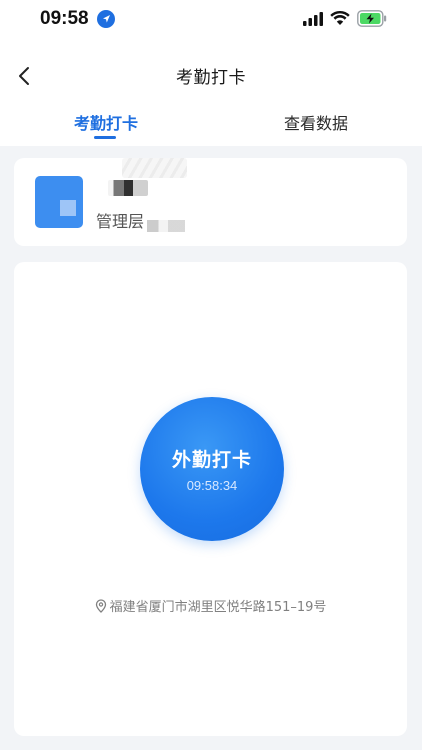 This screenshot has height=750, width=422. Describe the element at coordinates (106, 122) in the screenshot. I see `tab-attendance: 考勤打卡` at that location.